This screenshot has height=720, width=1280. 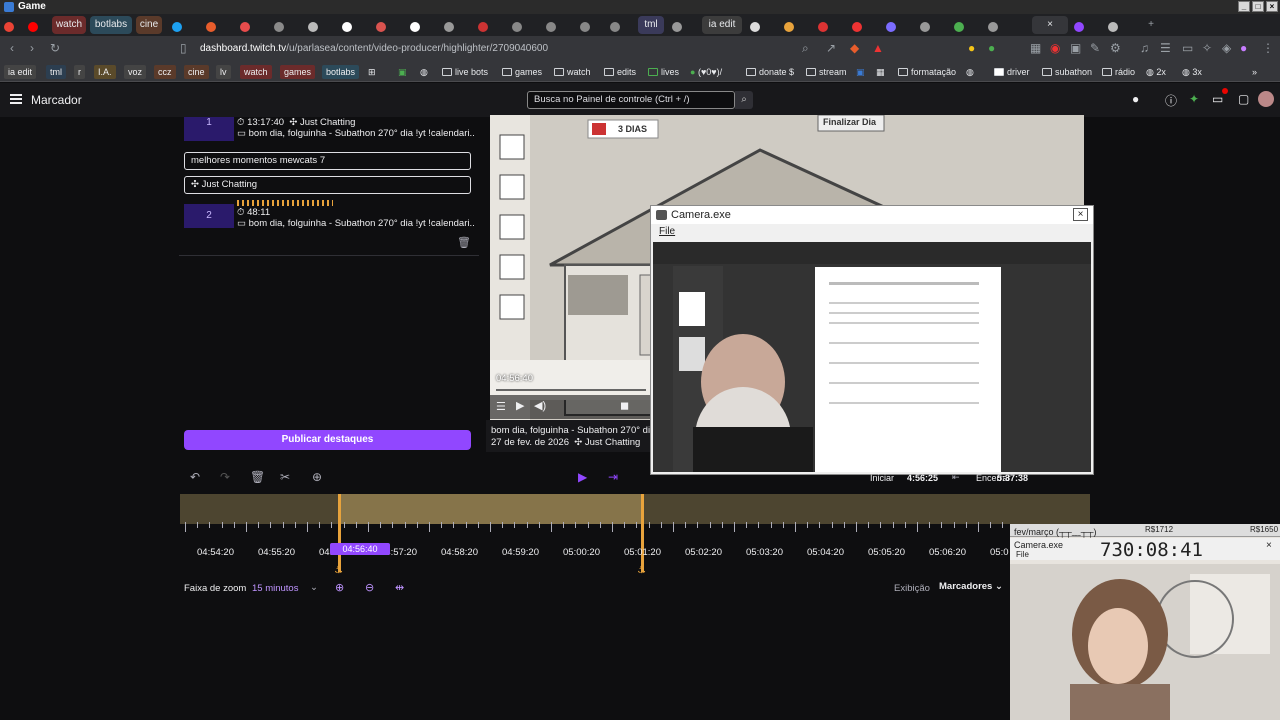 What do you see at coordinates (55, 48) in the screenshot?
I see `reload-icon: ↻` at bounding box center [55, 48].